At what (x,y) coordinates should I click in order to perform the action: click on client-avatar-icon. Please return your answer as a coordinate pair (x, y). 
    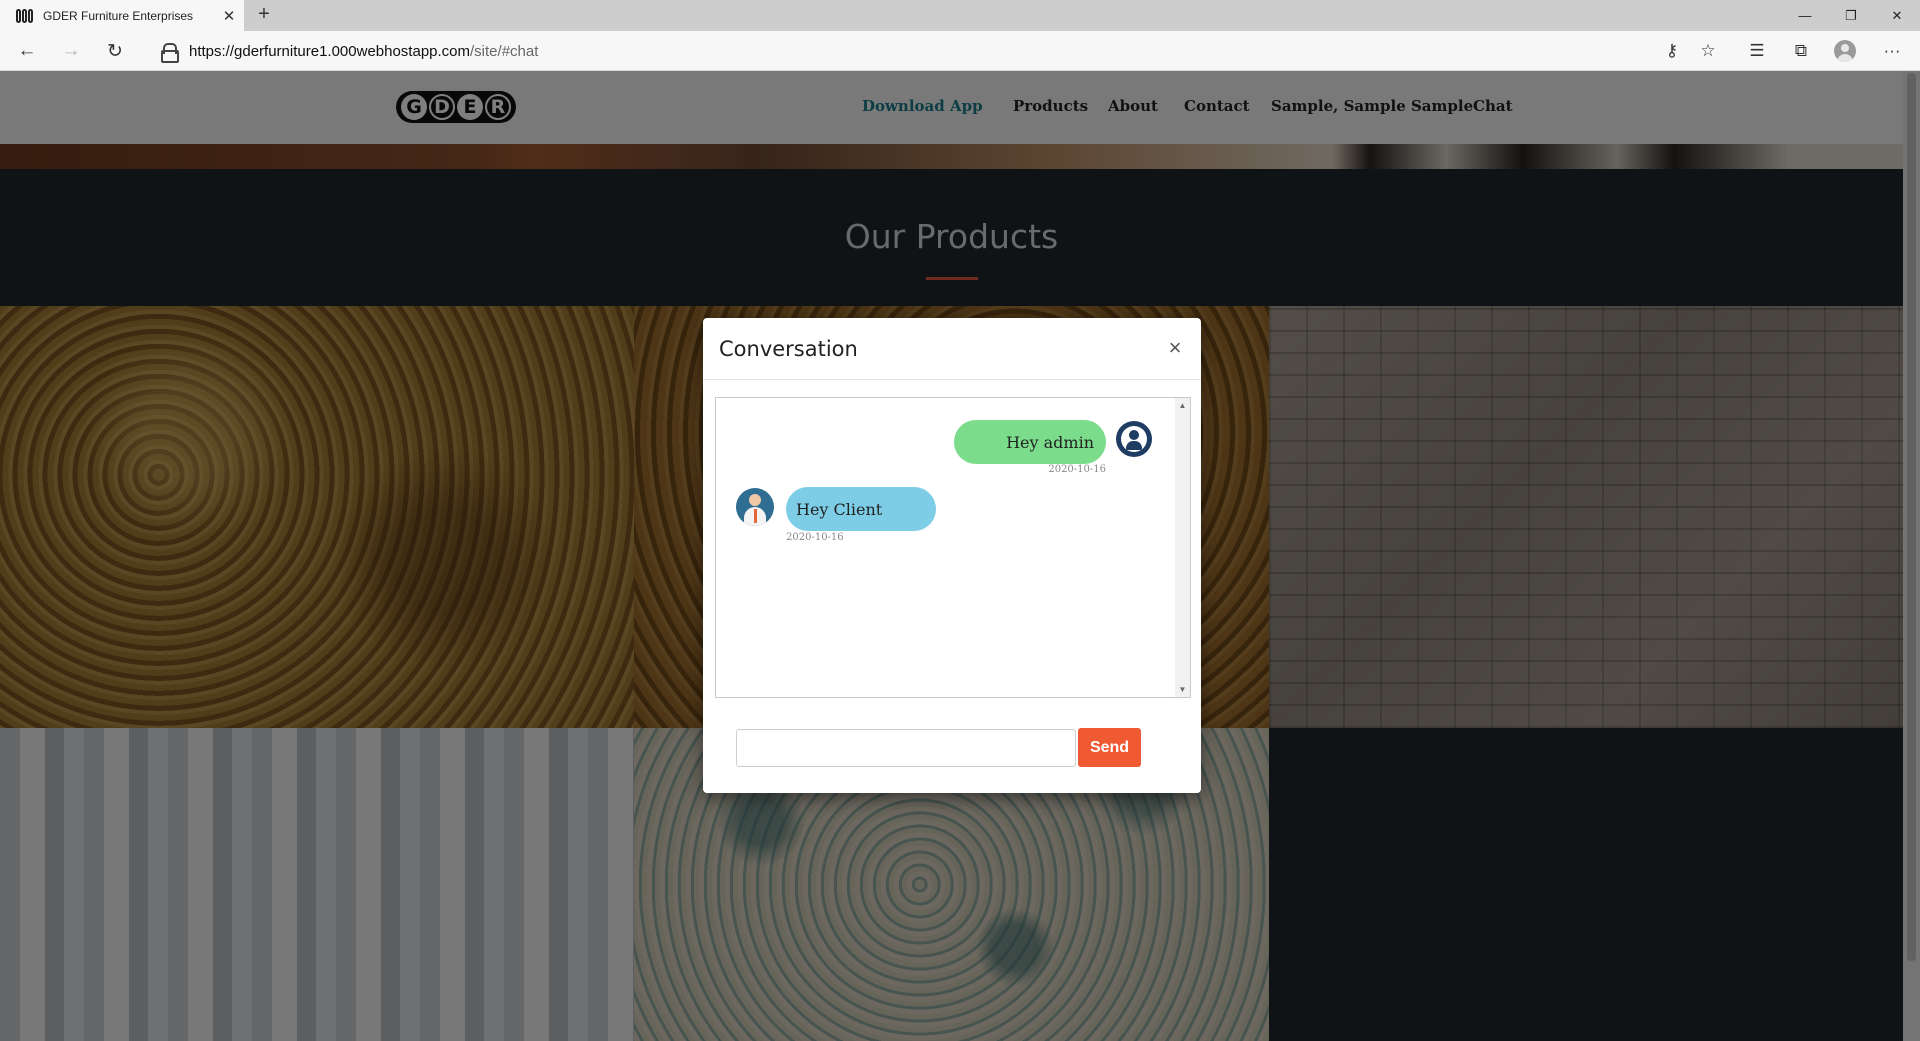
    Looking at the image, I should click on (755, 507).